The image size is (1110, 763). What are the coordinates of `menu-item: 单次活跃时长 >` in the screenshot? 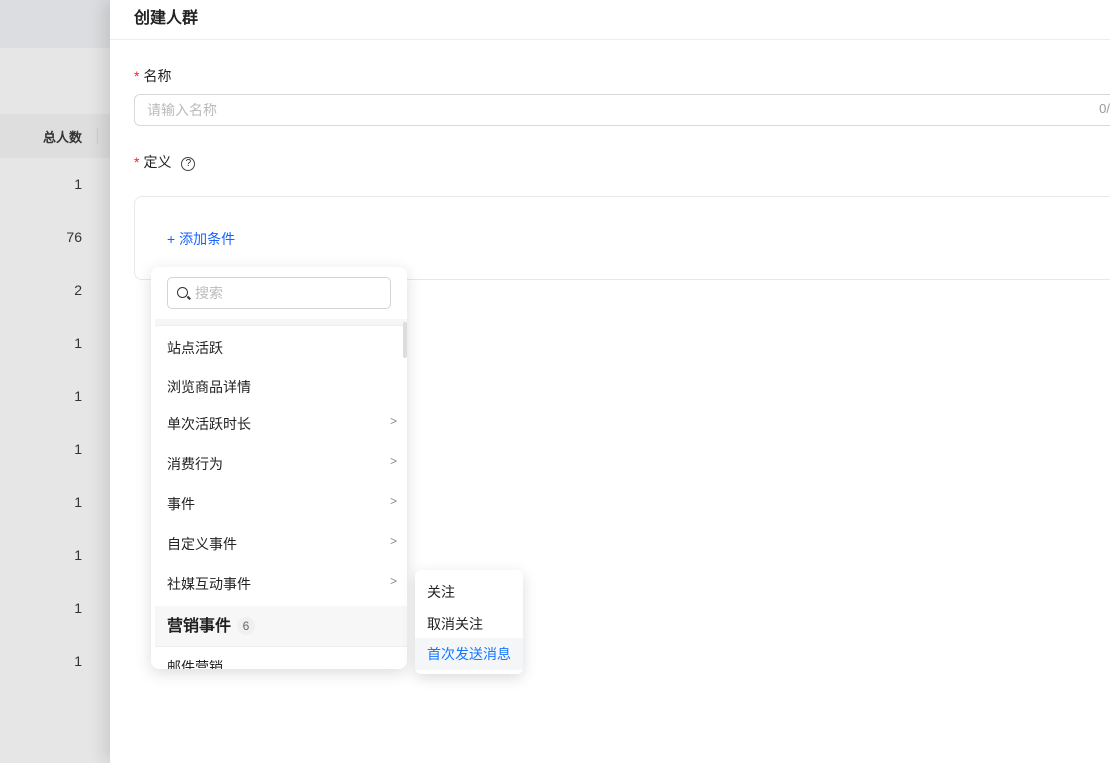 It's located at (282, 424).